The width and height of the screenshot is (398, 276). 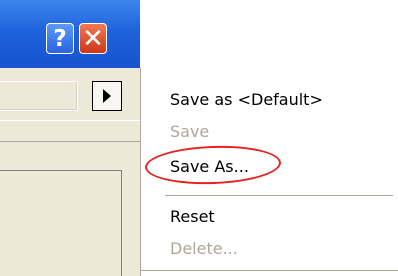 I want to click on triangle-right-icon, so click(x=107, y=96).